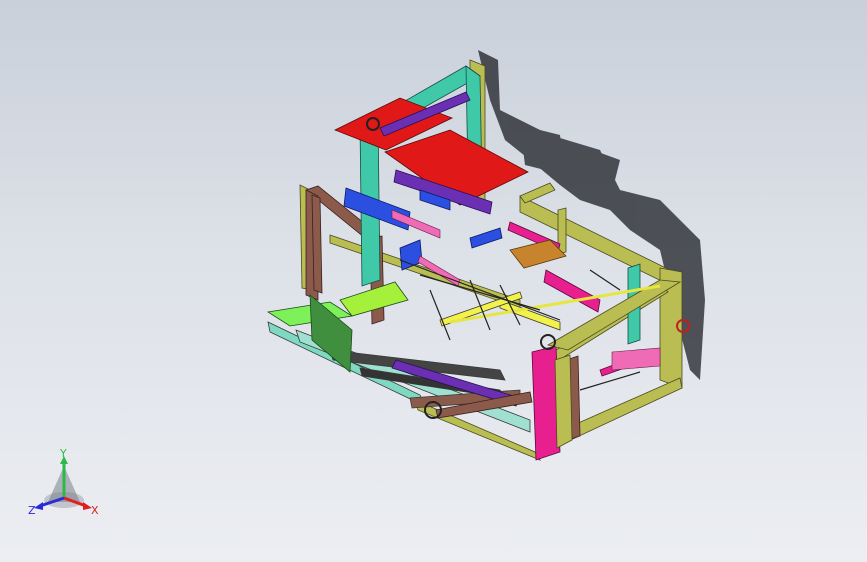 Image resolution: width=867 pixels, height=562 pixels. I want to click on z-axis-label: Z, so click(32, 510).